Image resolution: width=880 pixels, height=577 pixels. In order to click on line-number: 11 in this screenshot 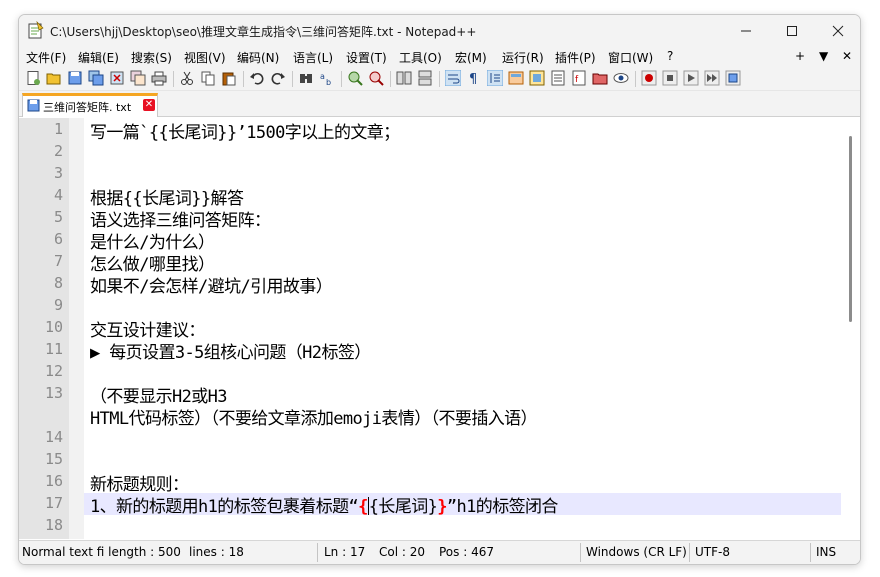, I will do `click(53, 349)`.